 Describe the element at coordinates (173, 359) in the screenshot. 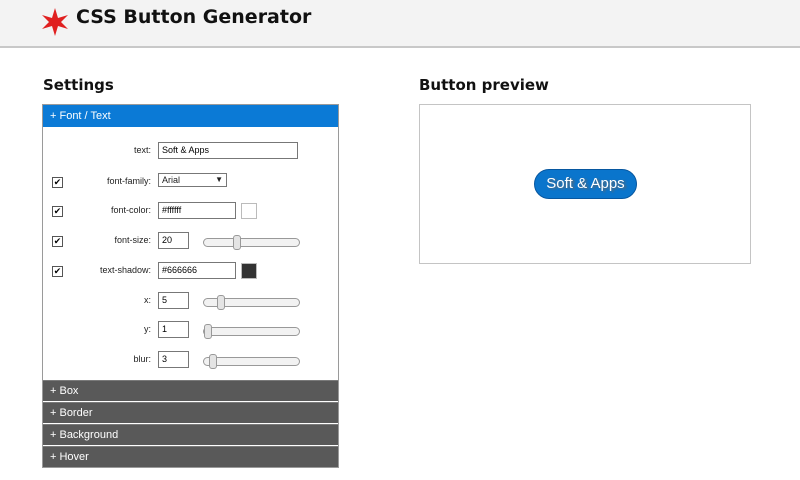

I see `shadow-blur-input: 3` at that location.